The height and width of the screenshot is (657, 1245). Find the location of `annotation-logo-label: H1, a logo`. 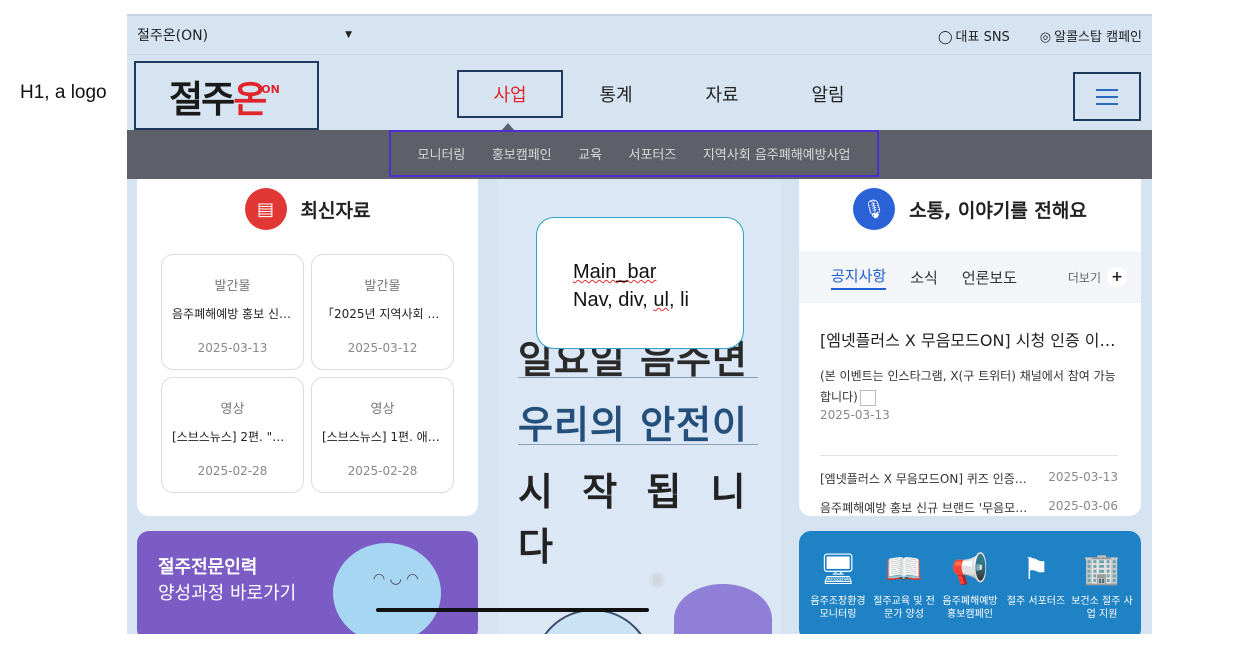

annotation-logo-label: H1, a logo is located at coordinates (63, 92).